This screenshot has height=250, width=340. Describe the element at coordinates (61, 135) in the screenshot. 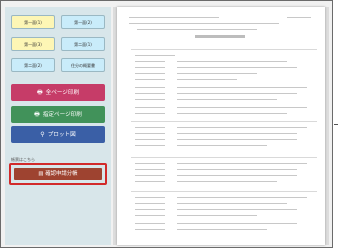

I see `plot-label: プロット図` at that location.